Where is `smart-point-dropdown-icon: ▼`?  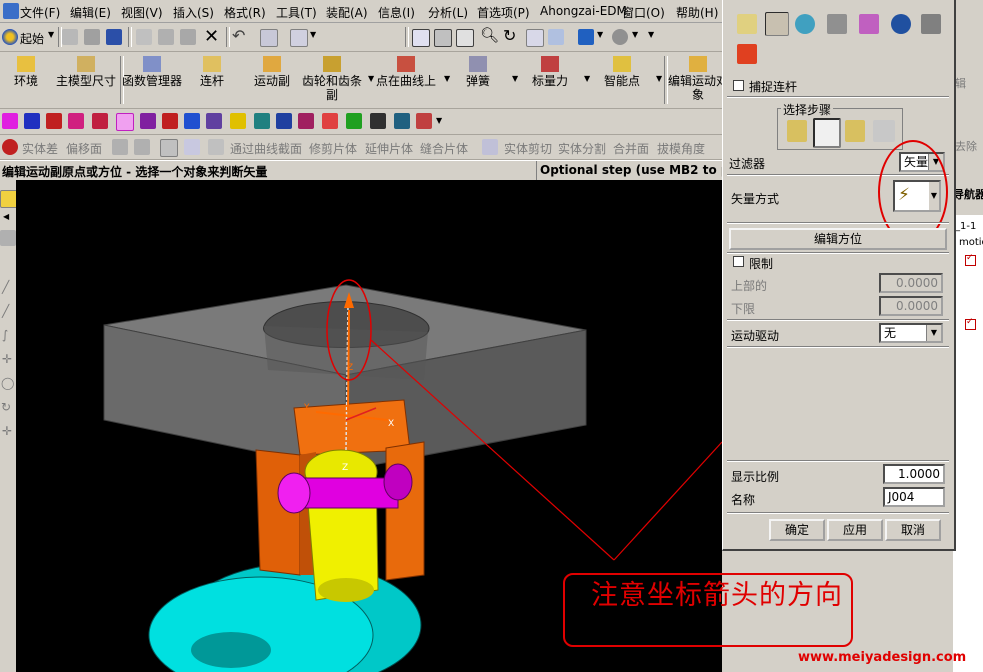 smart-point-dropdown-icon: ▼ is located at coordinates (659, 78).